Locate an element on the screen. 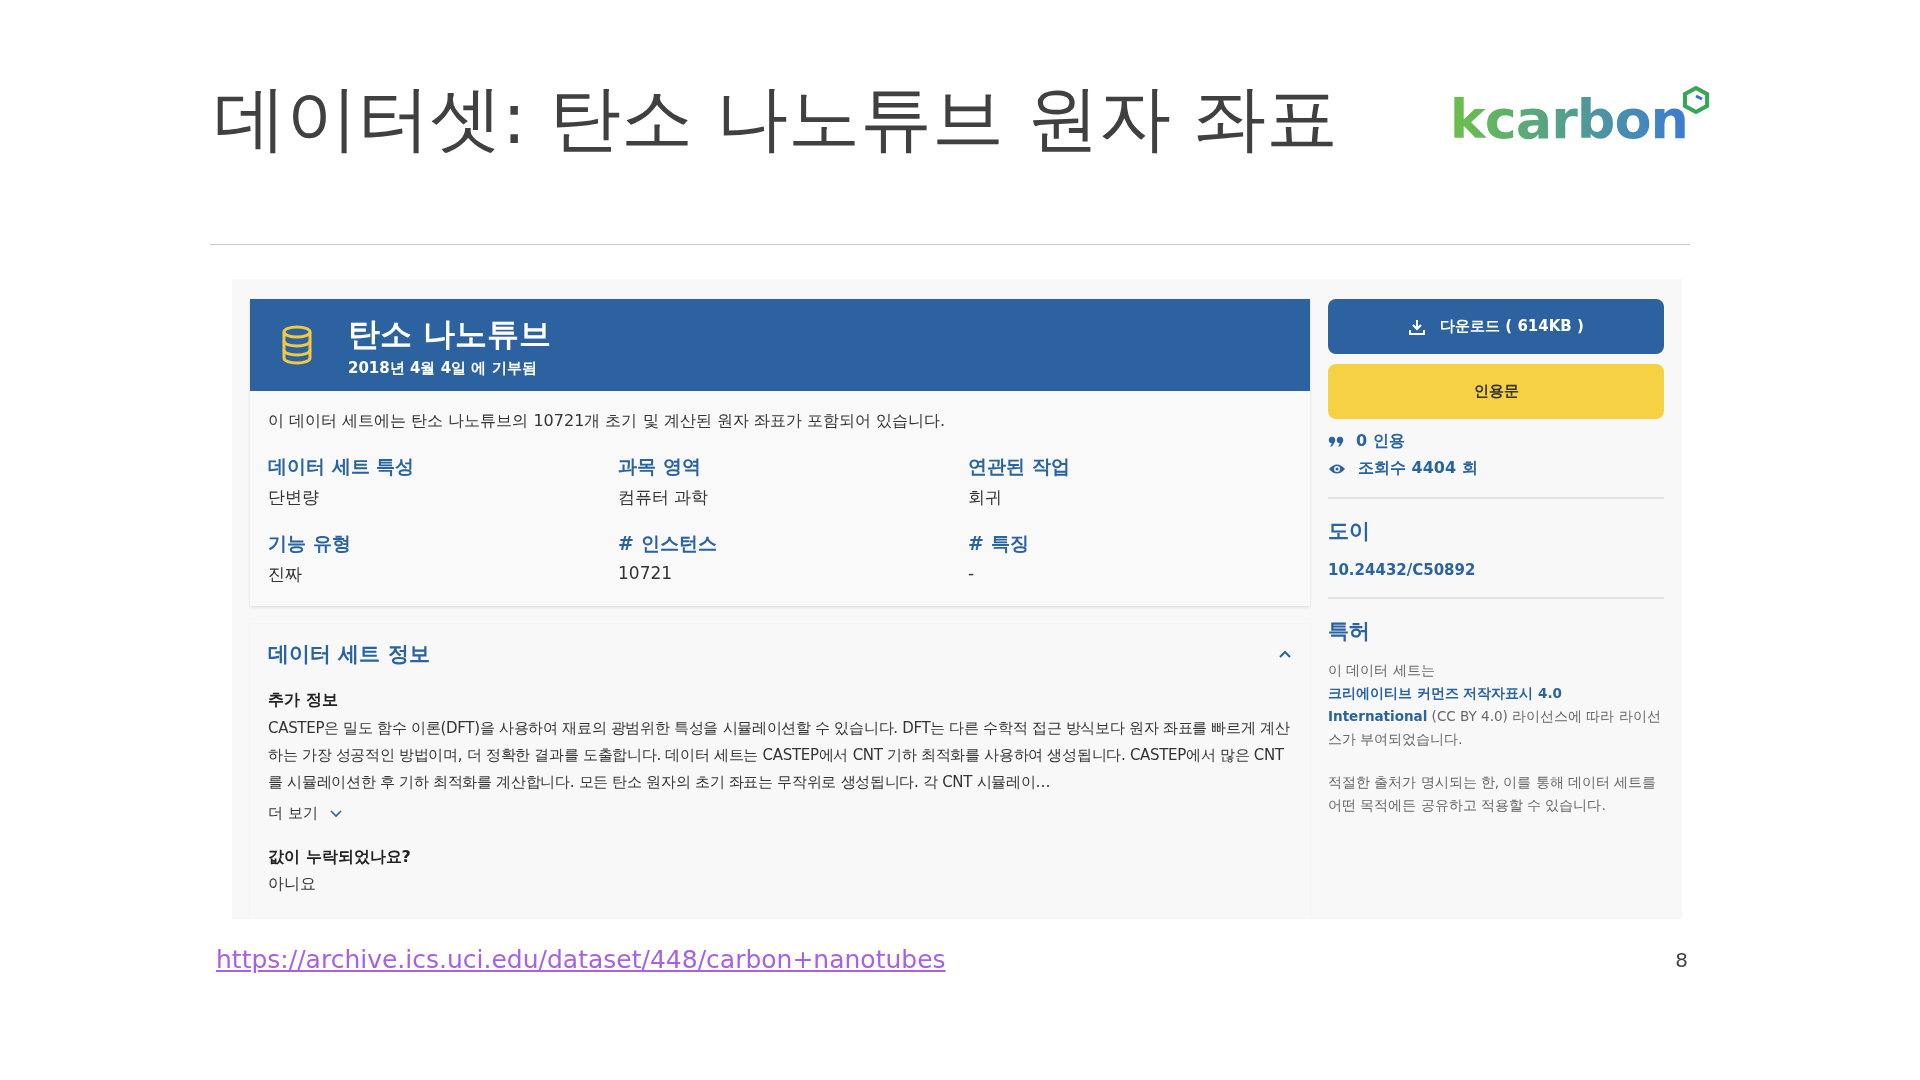  section-title: 데이터 세트 정보 is located at coordinates (349, 654).